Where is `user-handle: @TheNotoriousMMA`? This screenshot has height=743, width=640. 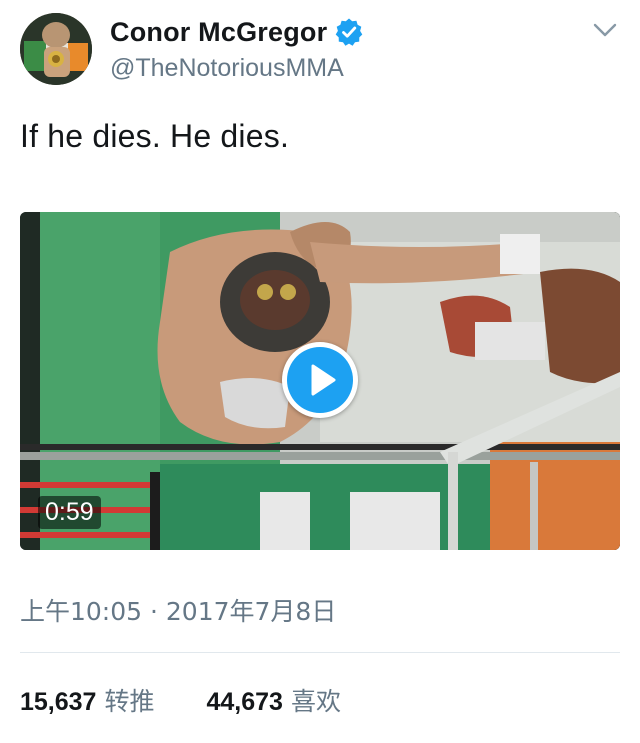
user-handle: @TheNotoriousMMA is located at coordinates (227, 68).